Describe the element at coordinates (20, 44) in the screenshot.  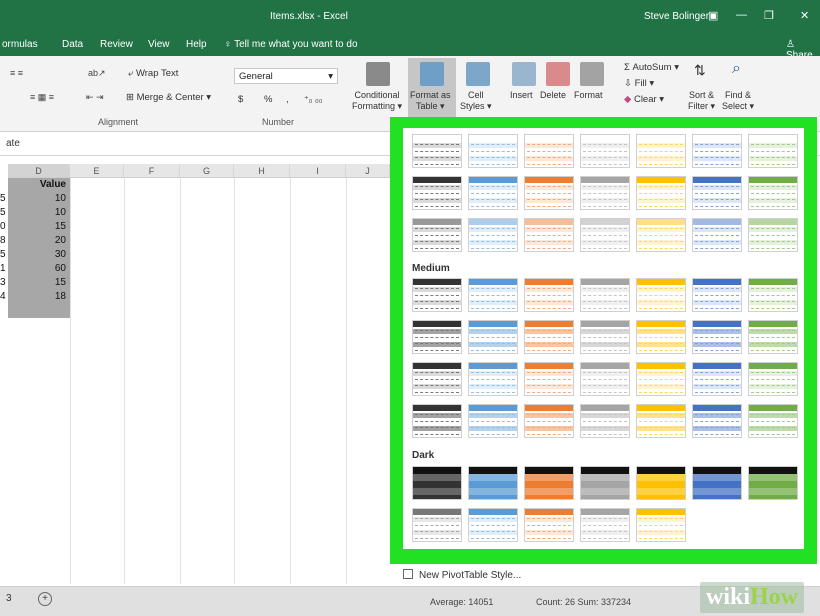
I see `tab-formulas: ormulas` at that location.